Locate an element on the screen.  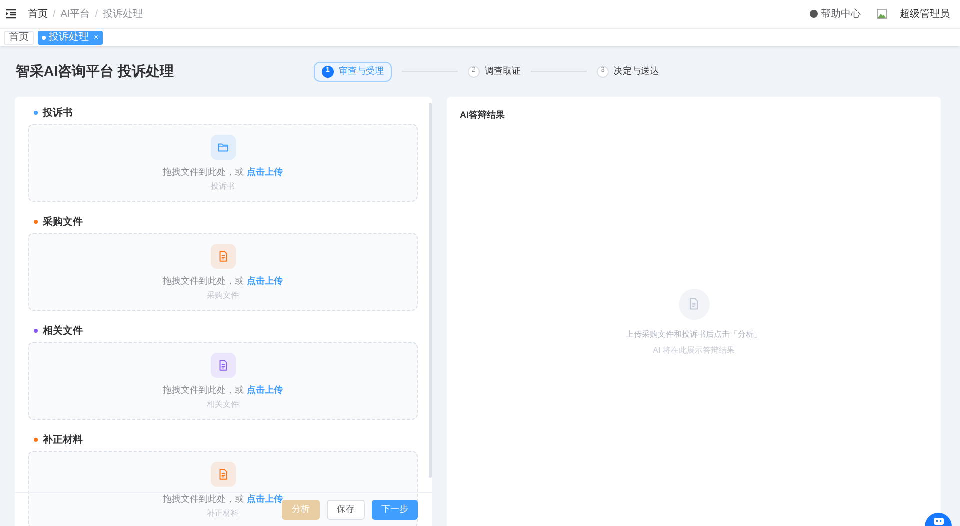
section-label: 补正材料 is located at coordinates (63, 440).